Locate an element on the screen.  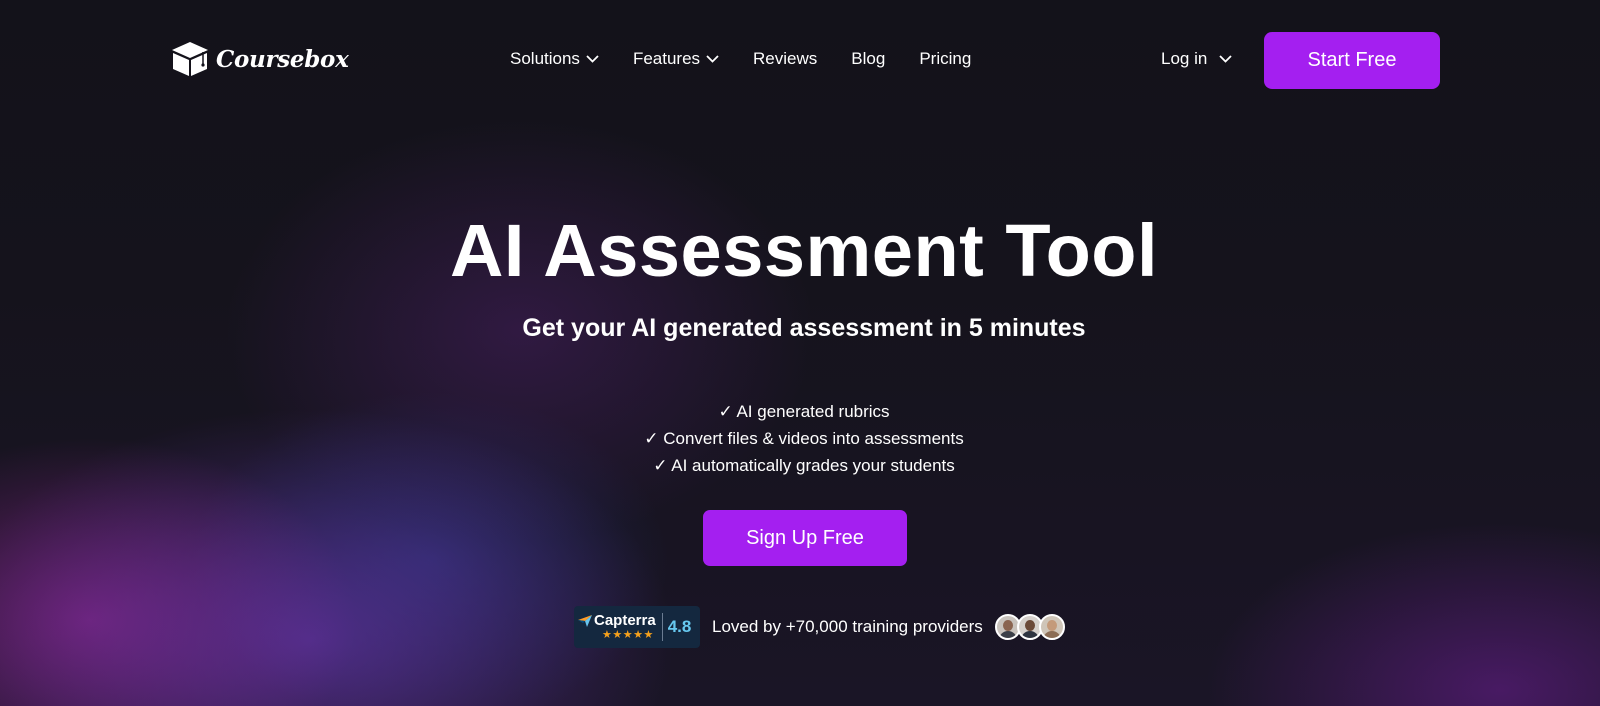
nav-item-label: Features is located at coordinates (666, 58).